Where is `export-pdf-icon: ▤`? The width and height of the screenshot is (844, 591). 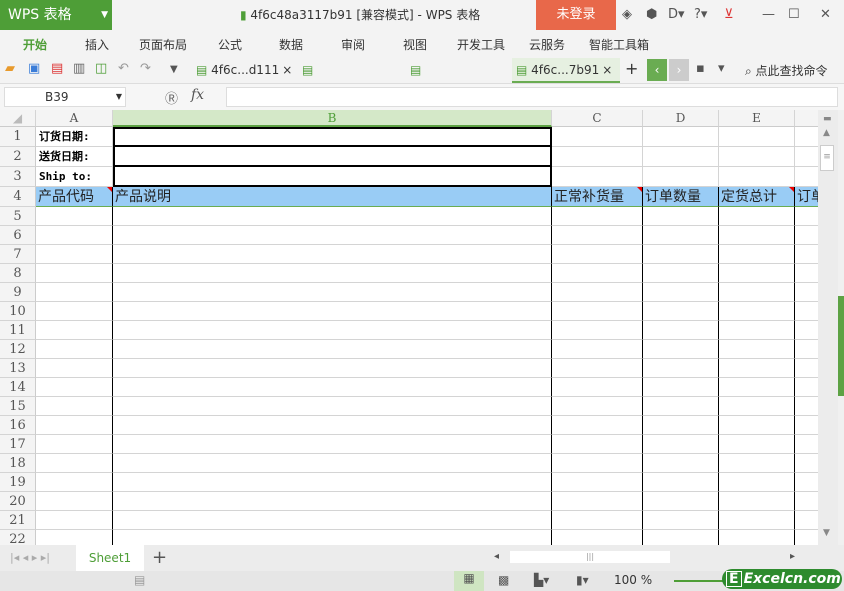
export-pdf-icon: ▤ is located at coordinates (57, 68).